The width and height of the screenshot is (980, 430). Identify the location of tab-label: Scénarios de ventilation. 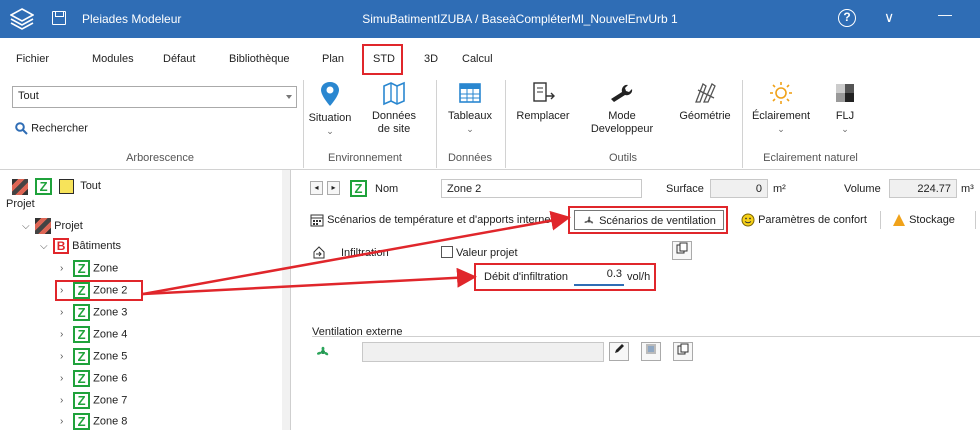
(657, 220).